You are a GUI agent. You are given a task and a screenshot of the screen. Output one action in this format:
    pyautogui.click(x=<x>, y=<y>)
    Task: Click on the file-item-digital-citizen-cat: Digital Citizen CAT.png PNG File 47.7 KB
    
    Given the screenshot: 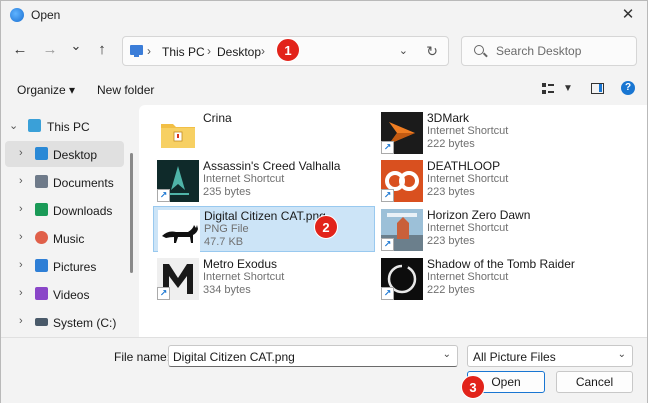 What is the action you would take?
    pyautogui.click(x=264, y=229)
    